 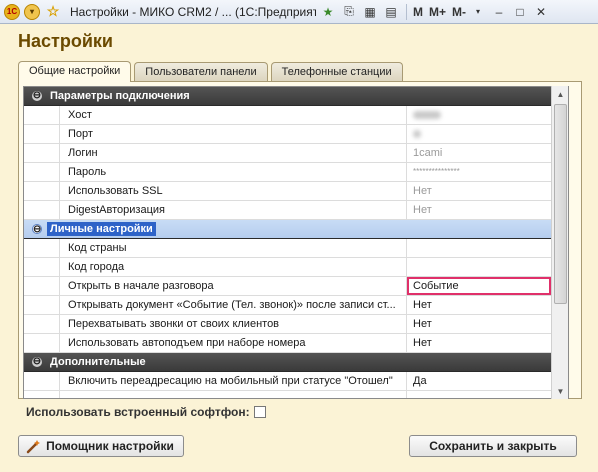 I want to click on setting-row-country-code: Код страны, so click(x=296, y=248).